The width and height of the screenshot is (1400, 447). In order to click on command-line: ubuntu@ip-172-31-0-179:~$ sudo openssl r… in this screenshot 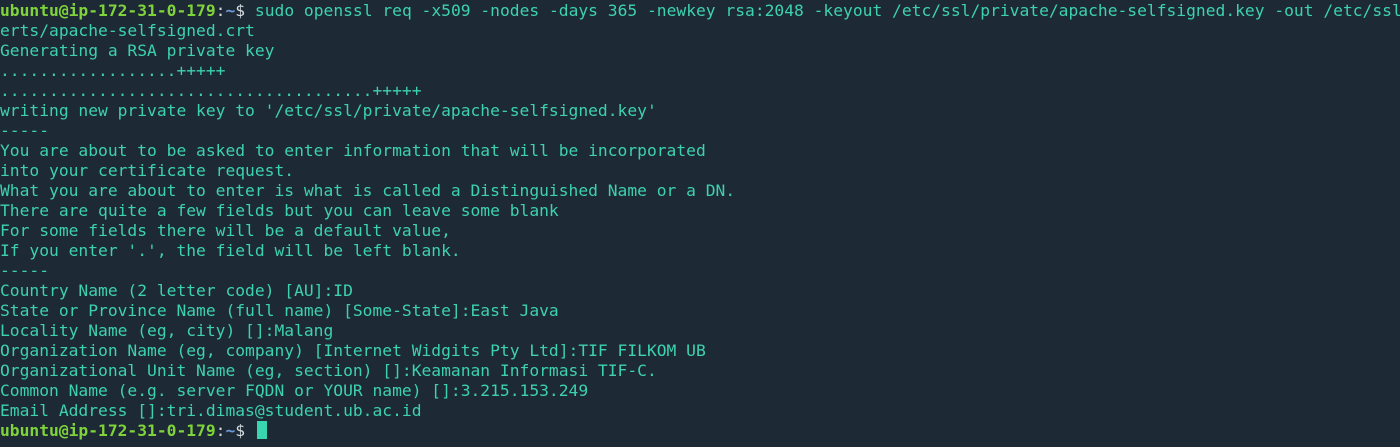, I will do `click(700, 11)`.